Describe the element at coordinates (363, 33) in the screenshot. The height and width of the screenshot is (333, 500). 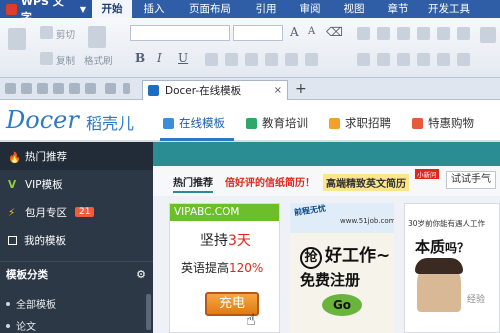
I see `bullets-icon` at that location.